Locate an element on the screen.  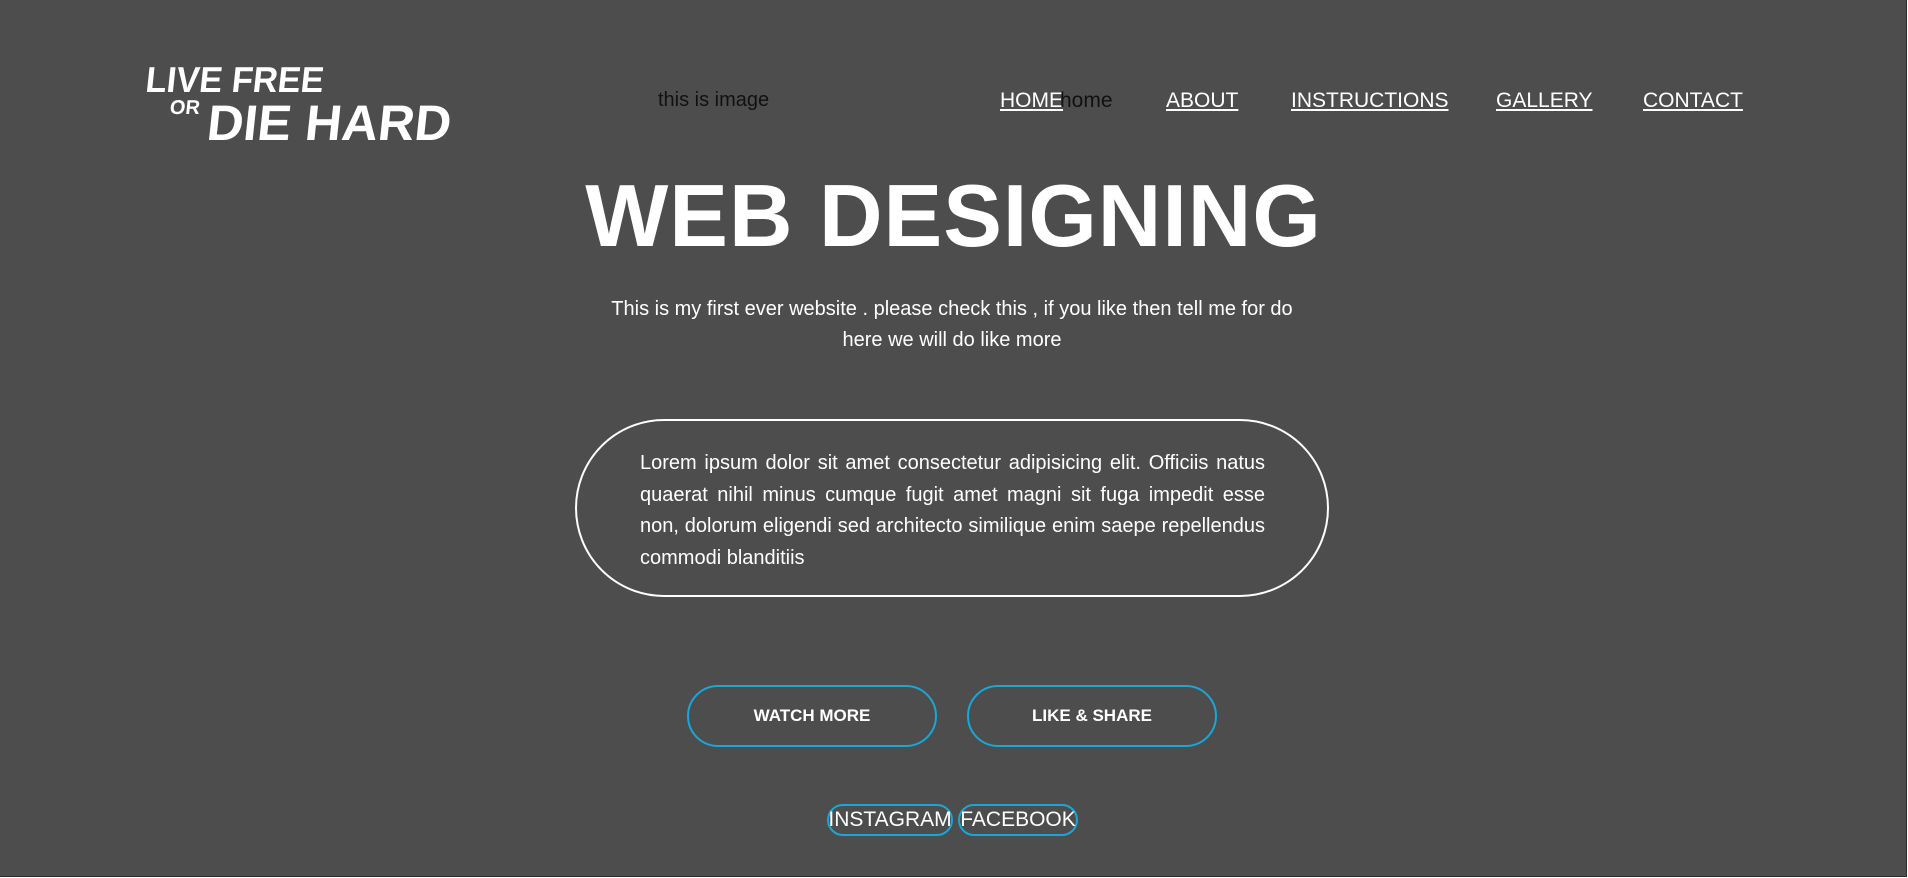
logo: LIVE FREE OR DIE HARD is located at coordinates (298, 102).